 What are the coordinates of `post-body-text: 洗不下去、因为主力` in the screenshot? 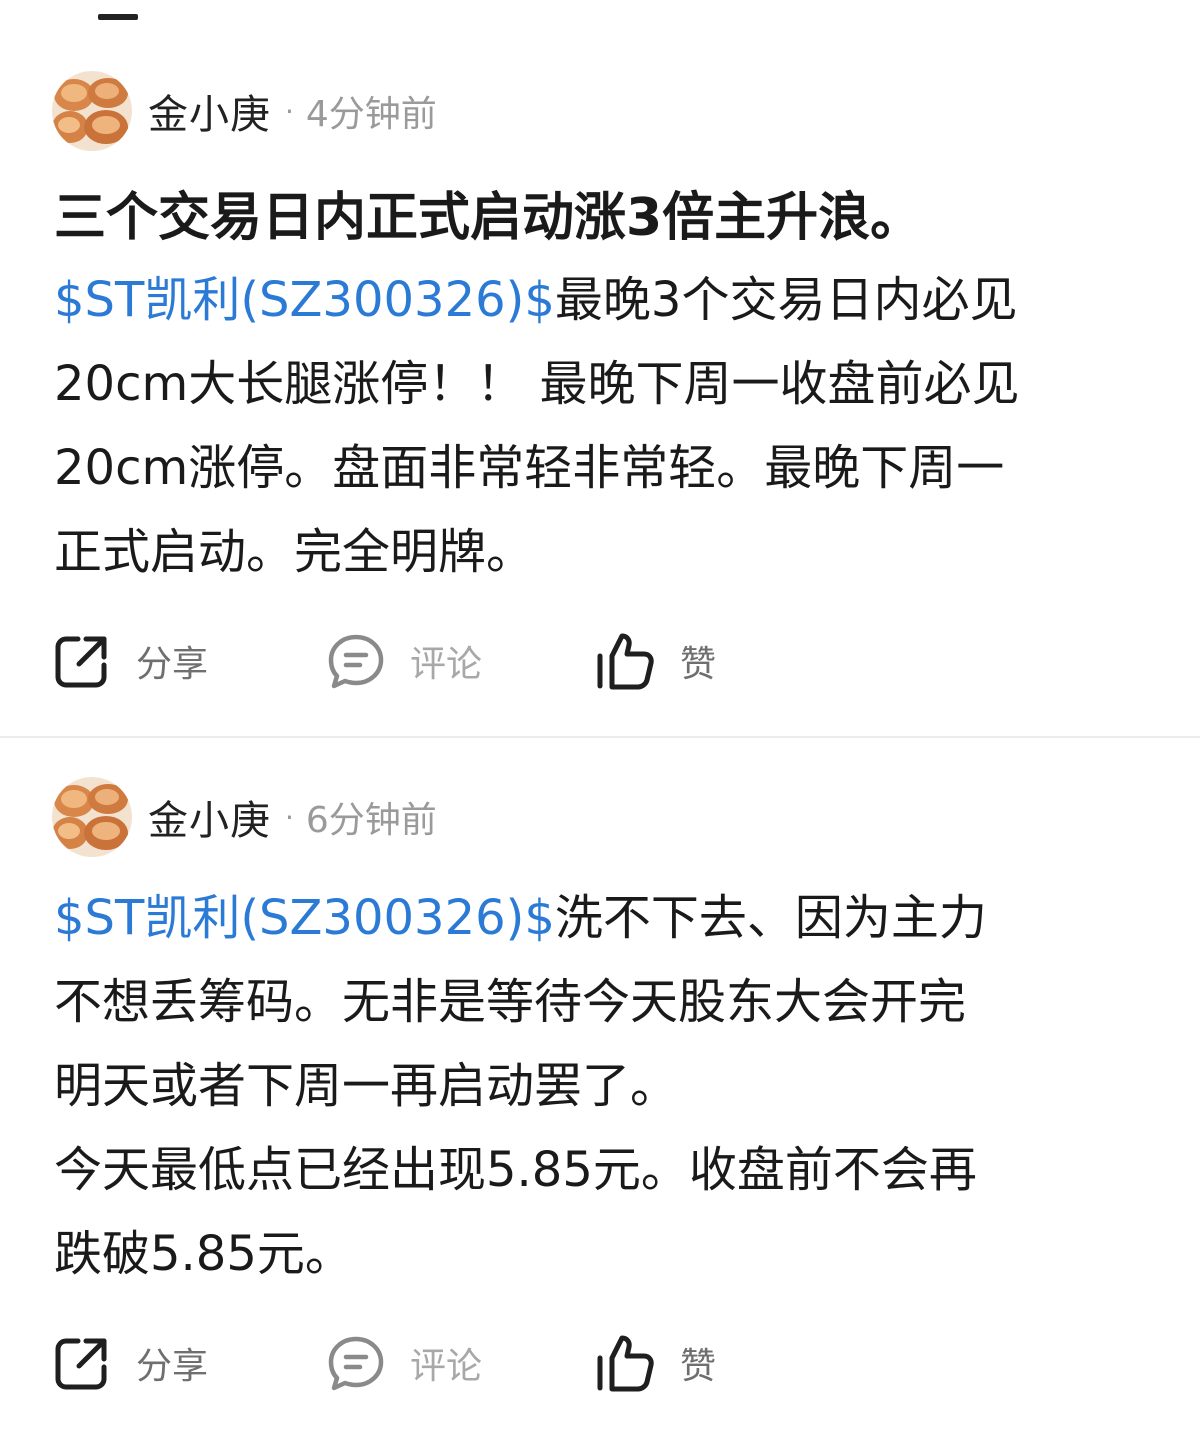 It's located at (770, 918).